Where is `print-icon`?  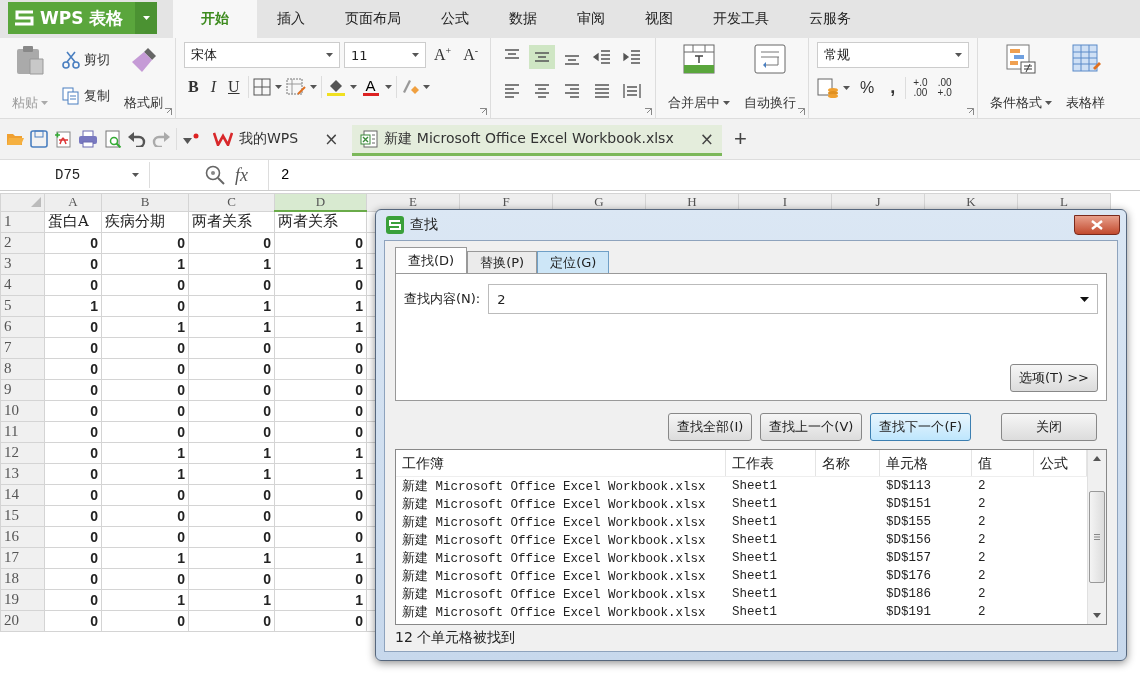 print-icon is located at coordinates (88, 139).